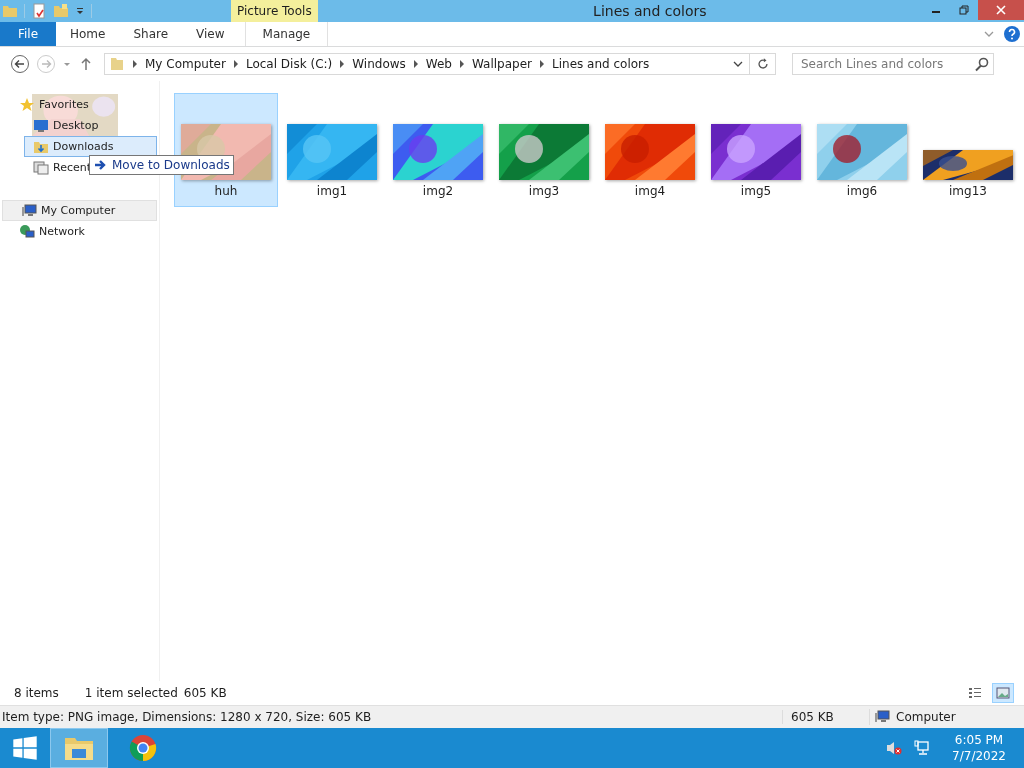 Image resolution: width=1024 pixels, height=768 pixels. I want to click on context-tab-label: Picture Tools, so click(274, 11).